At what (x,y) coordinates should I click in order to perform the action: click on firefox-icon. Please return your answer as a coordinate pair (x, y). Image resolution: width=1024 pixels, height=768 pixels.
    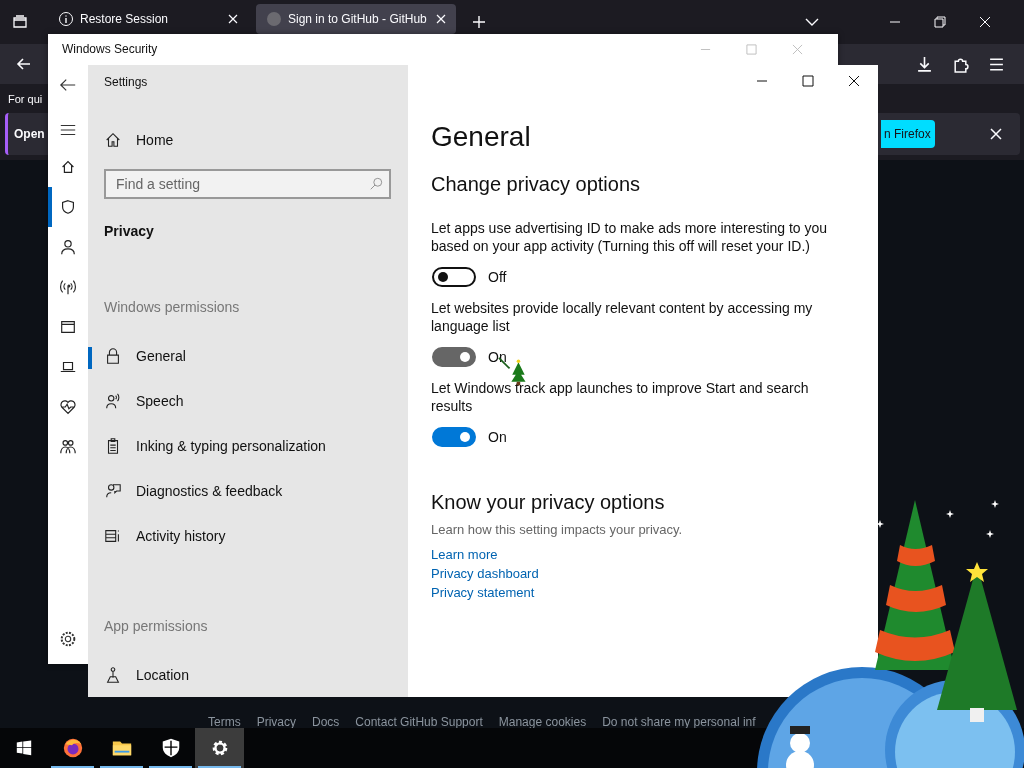
    Looking at the image, I should click on (72, 748).